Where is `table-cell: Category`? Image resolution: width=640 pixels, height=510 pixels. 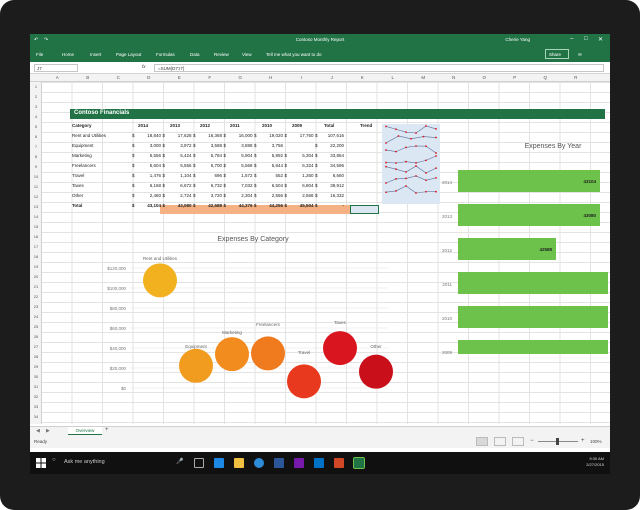
table-cell: Category is located at coordinates (82, 125).